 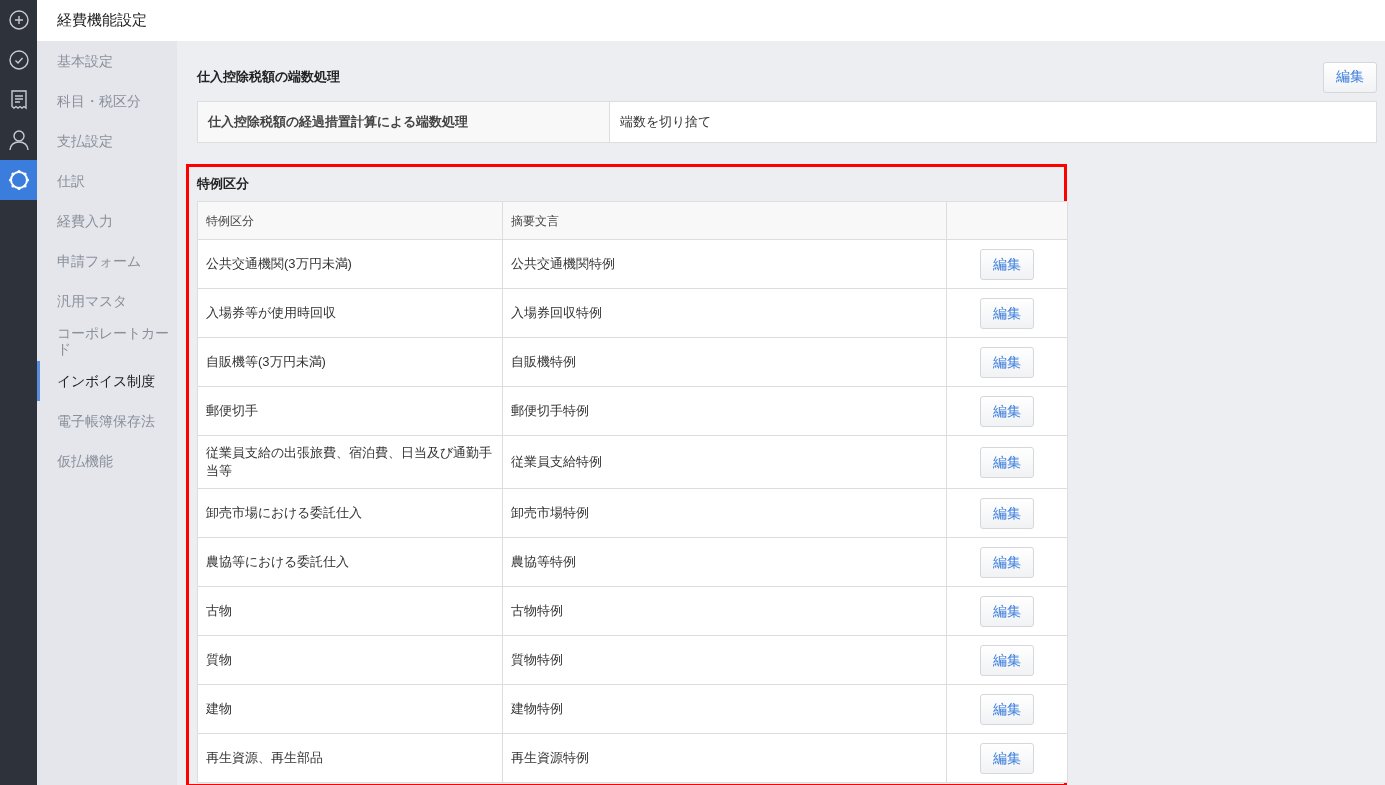 I want to click on table-cell: 建物特例, so click(x=725, y=709).